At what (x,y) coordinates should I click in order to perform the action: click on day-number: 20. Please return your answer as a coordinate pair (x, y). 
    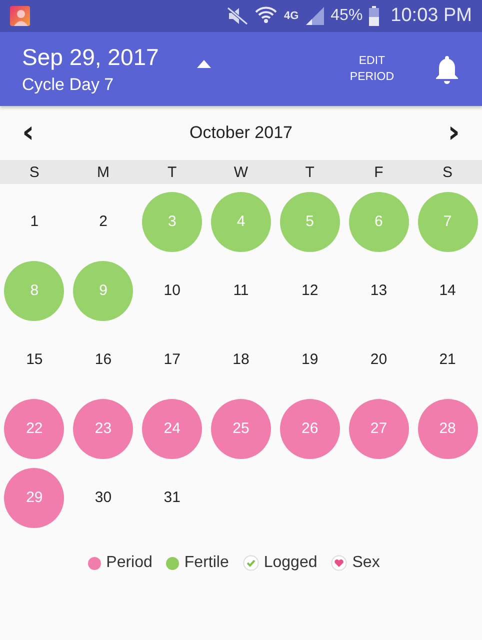
    Looking at the image, I should click on (378, 360).